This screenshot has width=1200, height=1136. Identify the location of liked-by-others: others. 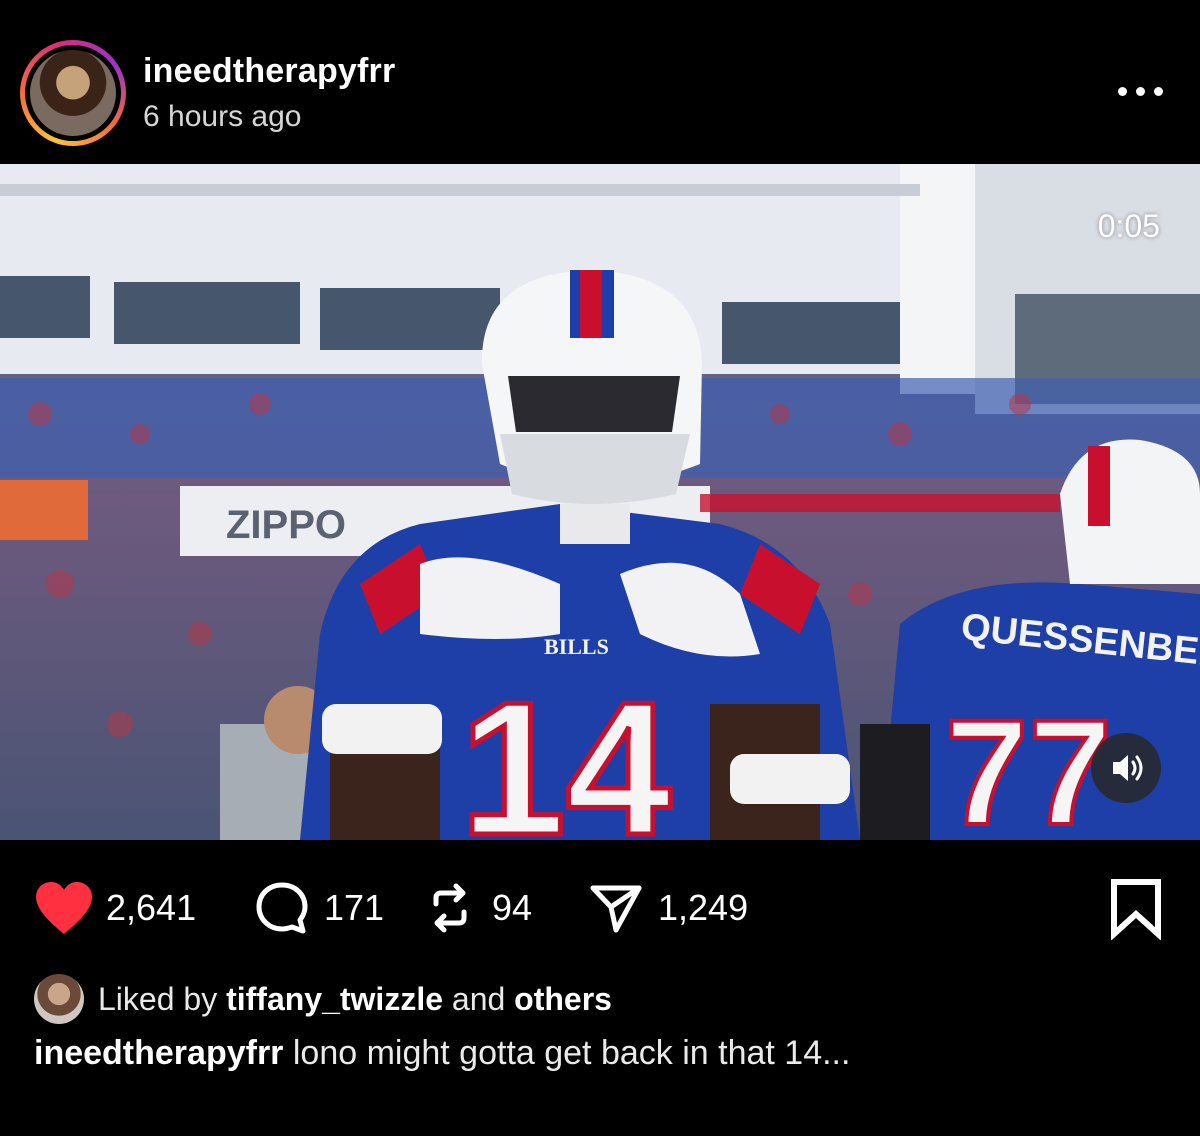
(563, 999).